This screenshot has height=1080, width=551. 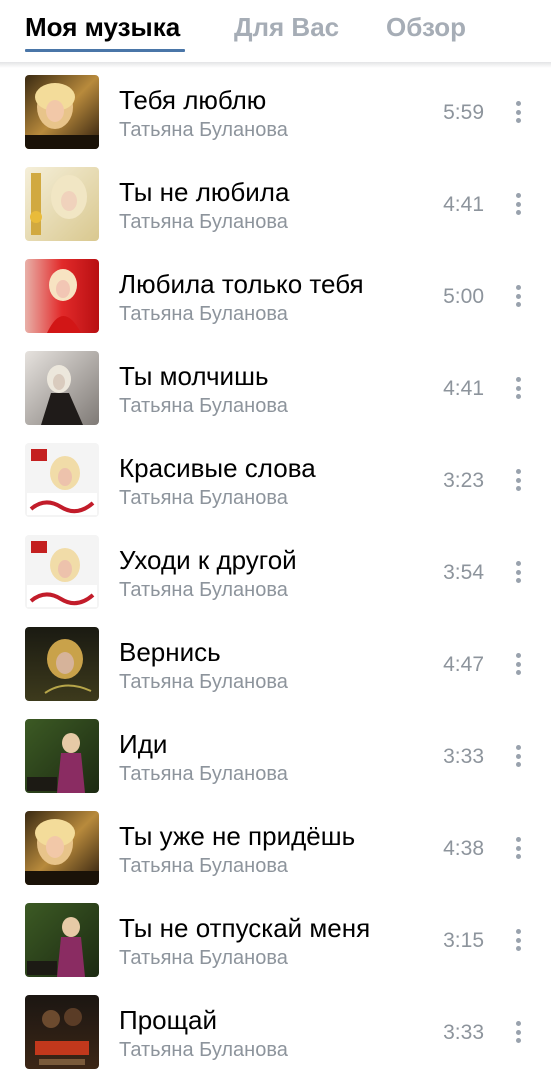 I want to click on track-row: Любила только тебя Татьяна Буланова 5:00, so click(x=275, y=297).